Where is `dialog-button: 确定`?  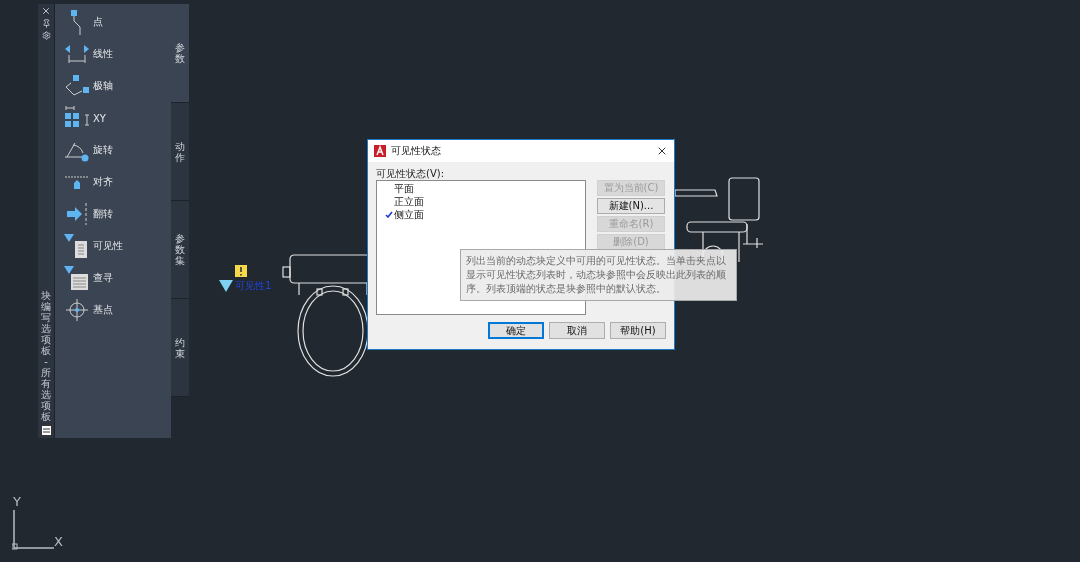 dialog-button: 确定 is located at coordinates (516, 330).